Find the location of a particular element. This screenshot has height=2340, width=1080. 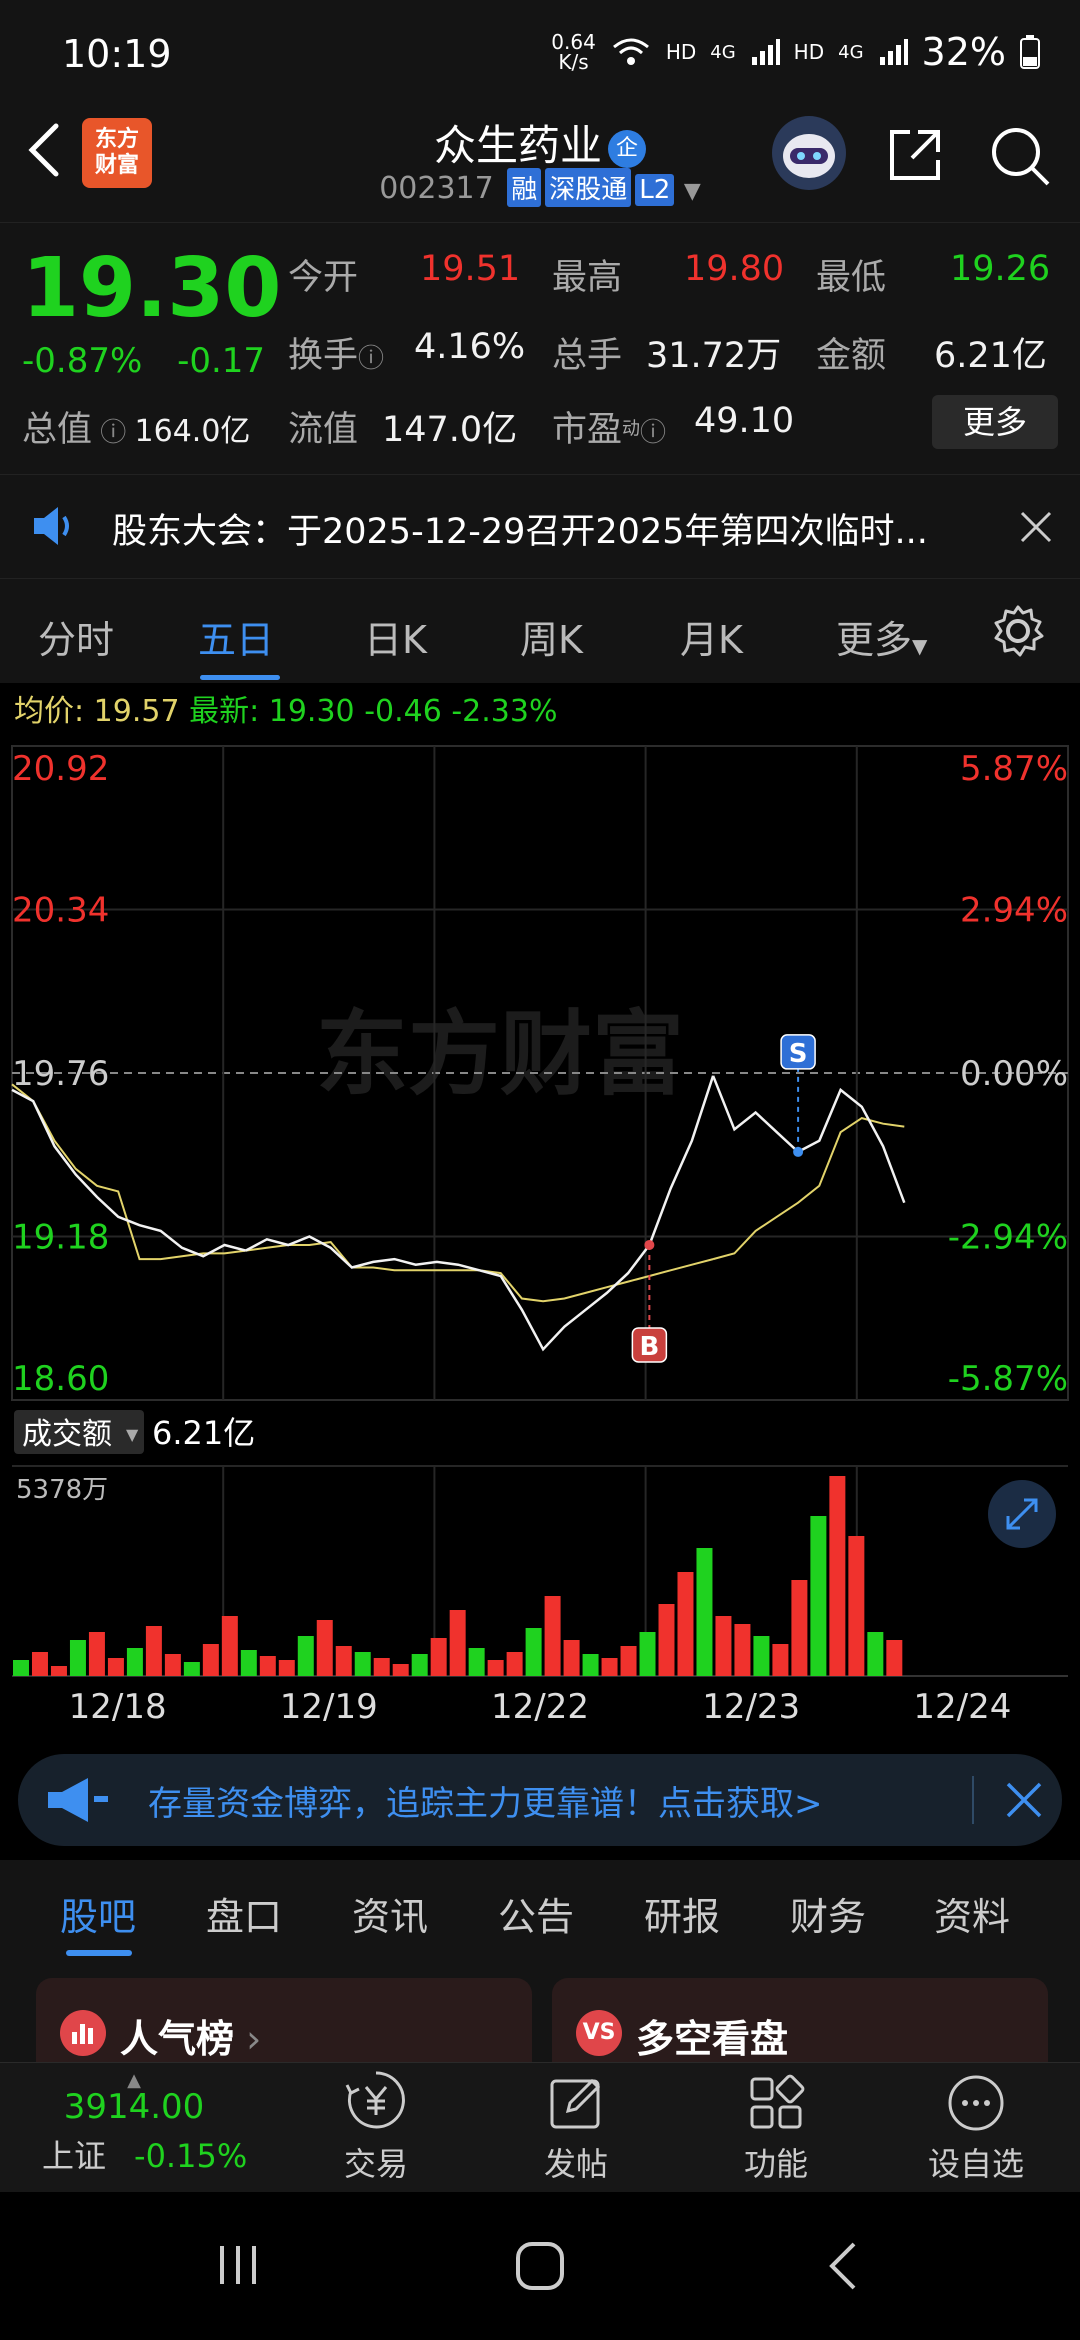

tab-five-day: 五日 is located at coordinates (236, 636).